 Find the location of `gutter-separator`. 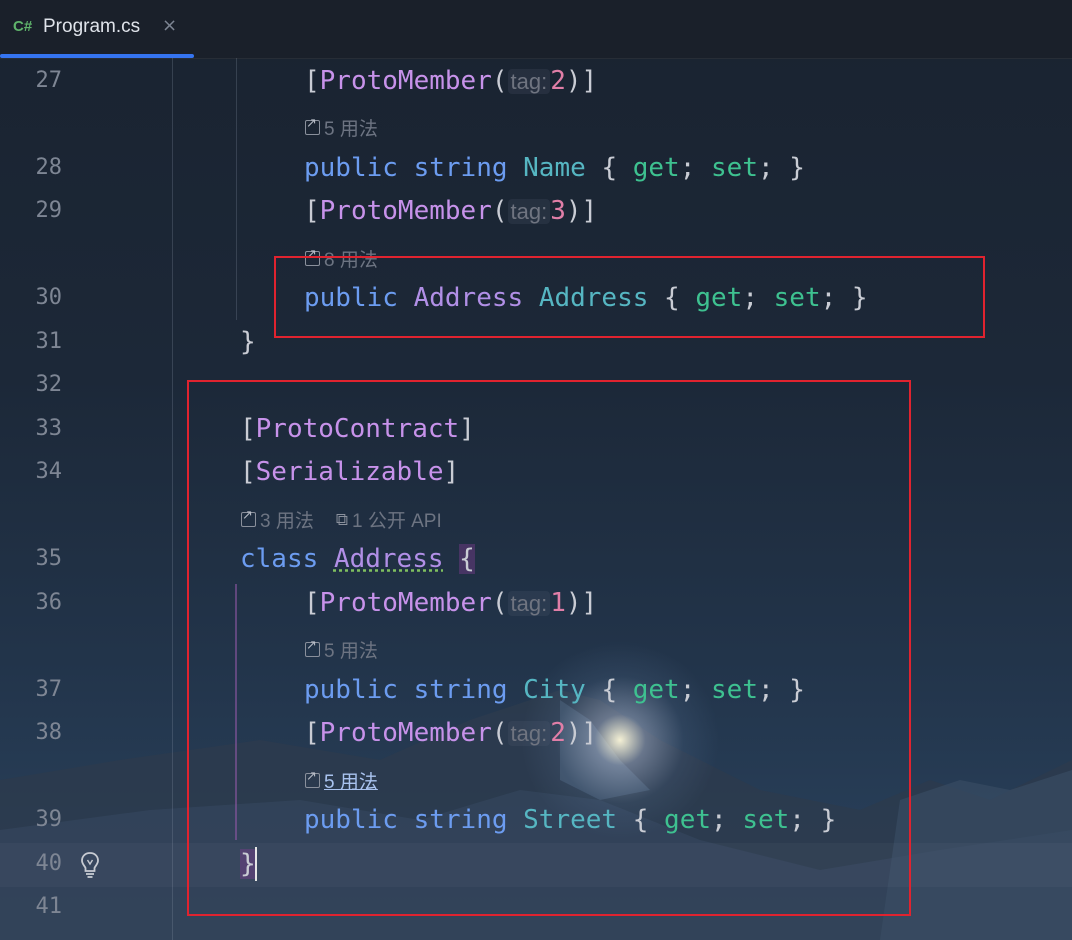

gutter-separator is located at coordinates (172, 499).